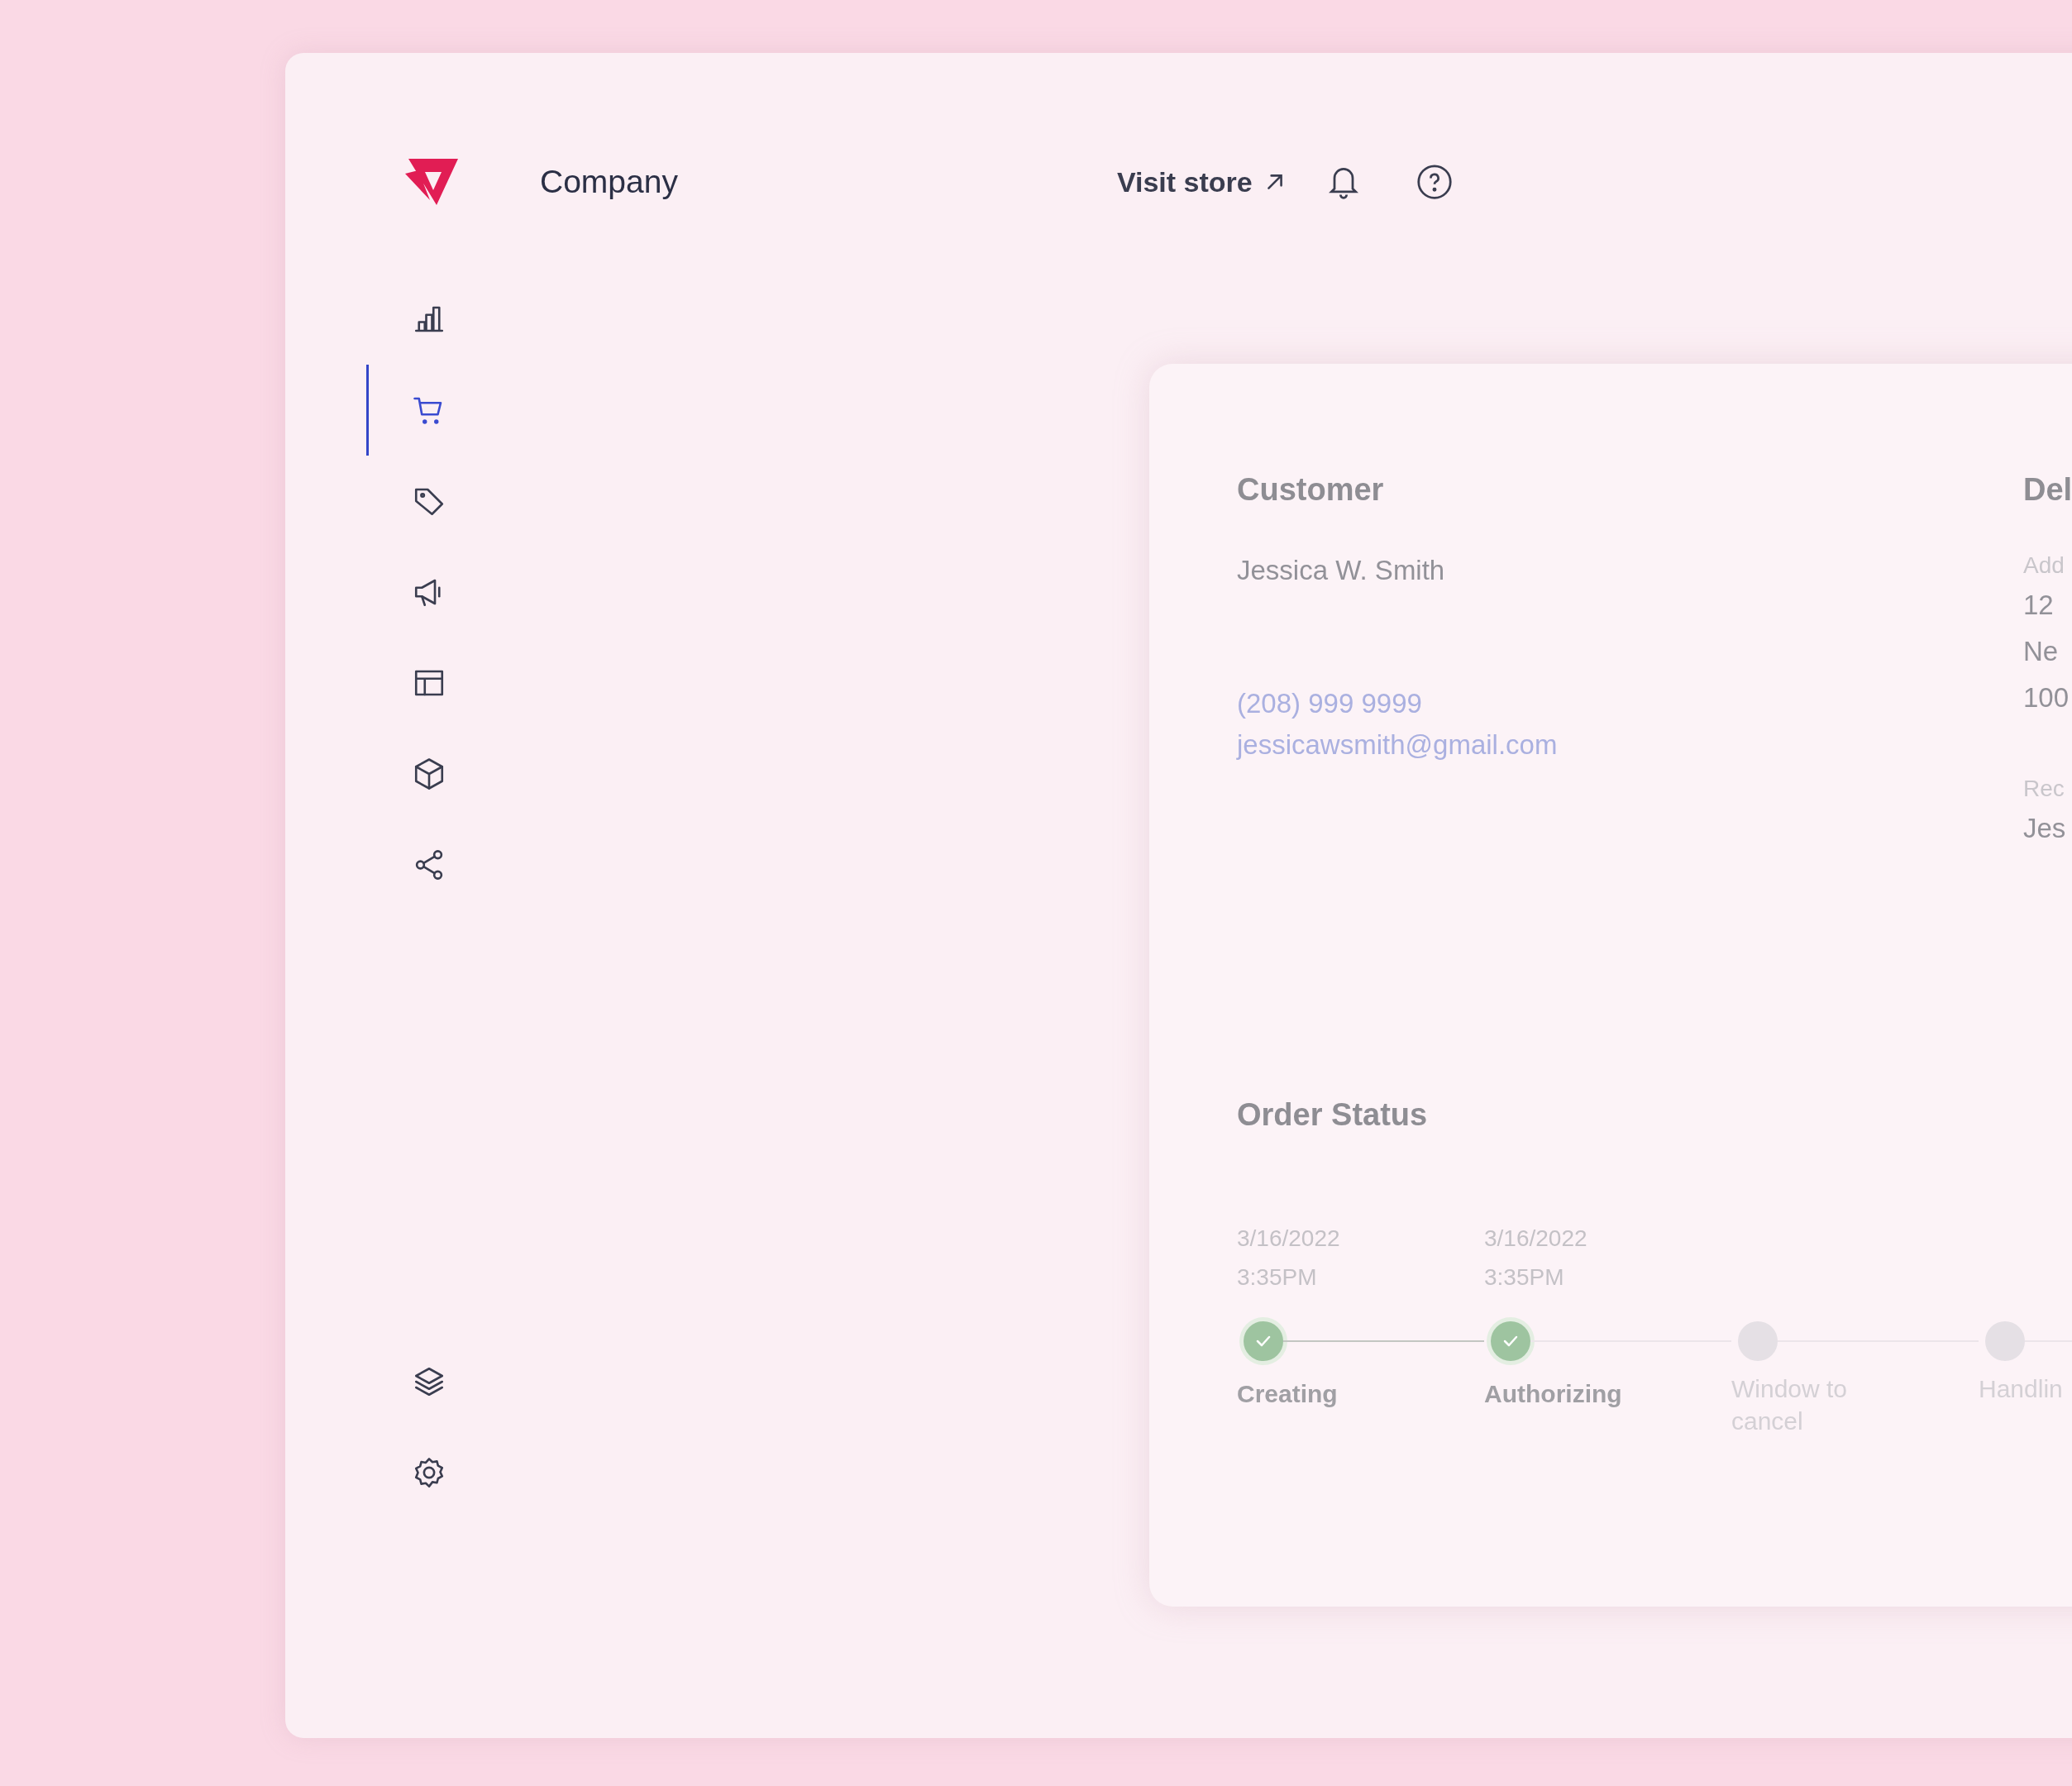  Describe the element at coordinates (1397, 745) in the screenshot. I see `email-link: jessicawsmith@gmail.com` at that location.